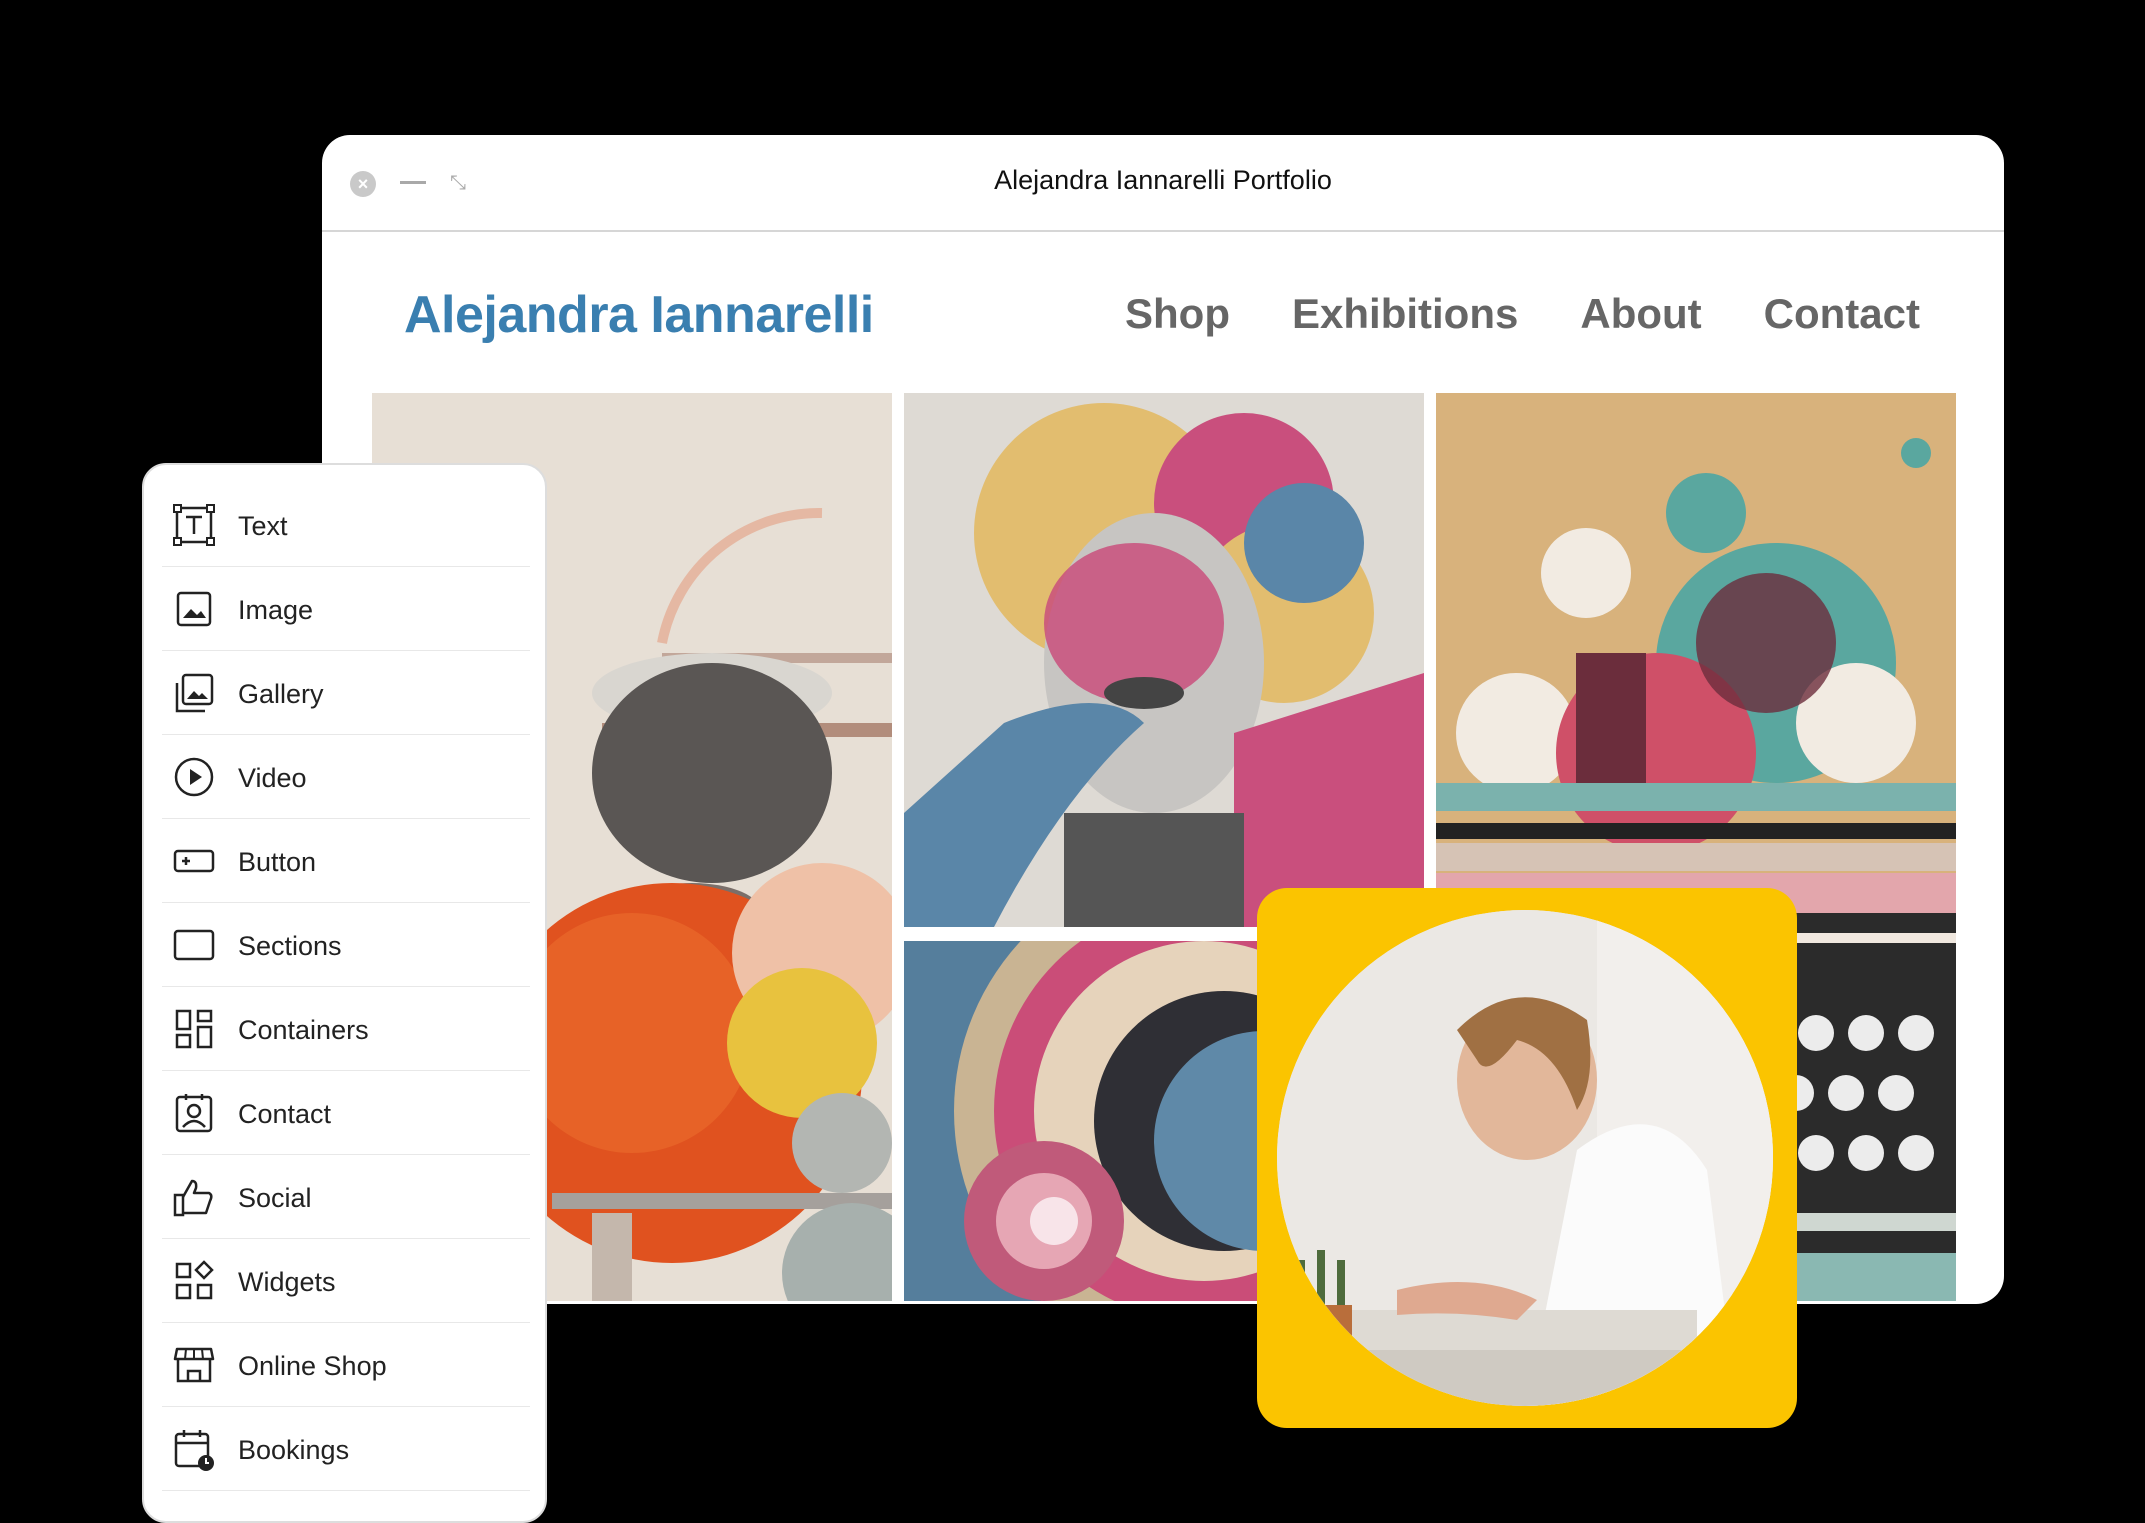 The height and width of the screenshot is (1523, 2145). What do you see at coordinates (312, 1366) in the screenshot?
I see `panel-item-label: Online Shop` at bounding box center [312, 1366].